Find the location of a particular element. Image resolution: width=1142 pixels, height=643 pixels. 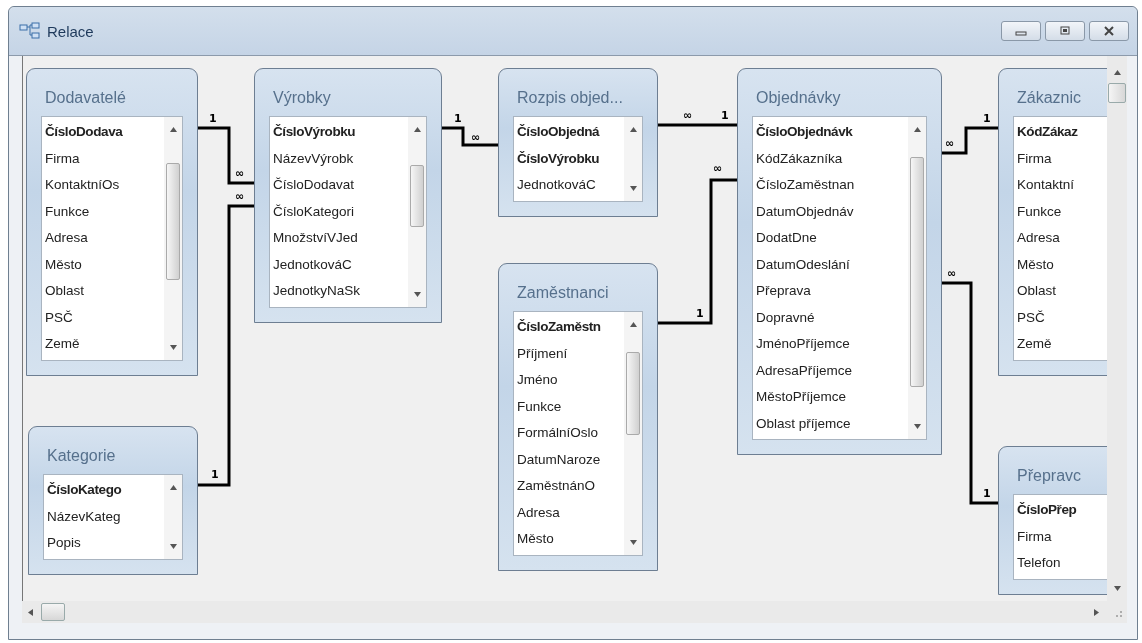

field-name: JednotkyNaSk is located at coordinates (317, 291).